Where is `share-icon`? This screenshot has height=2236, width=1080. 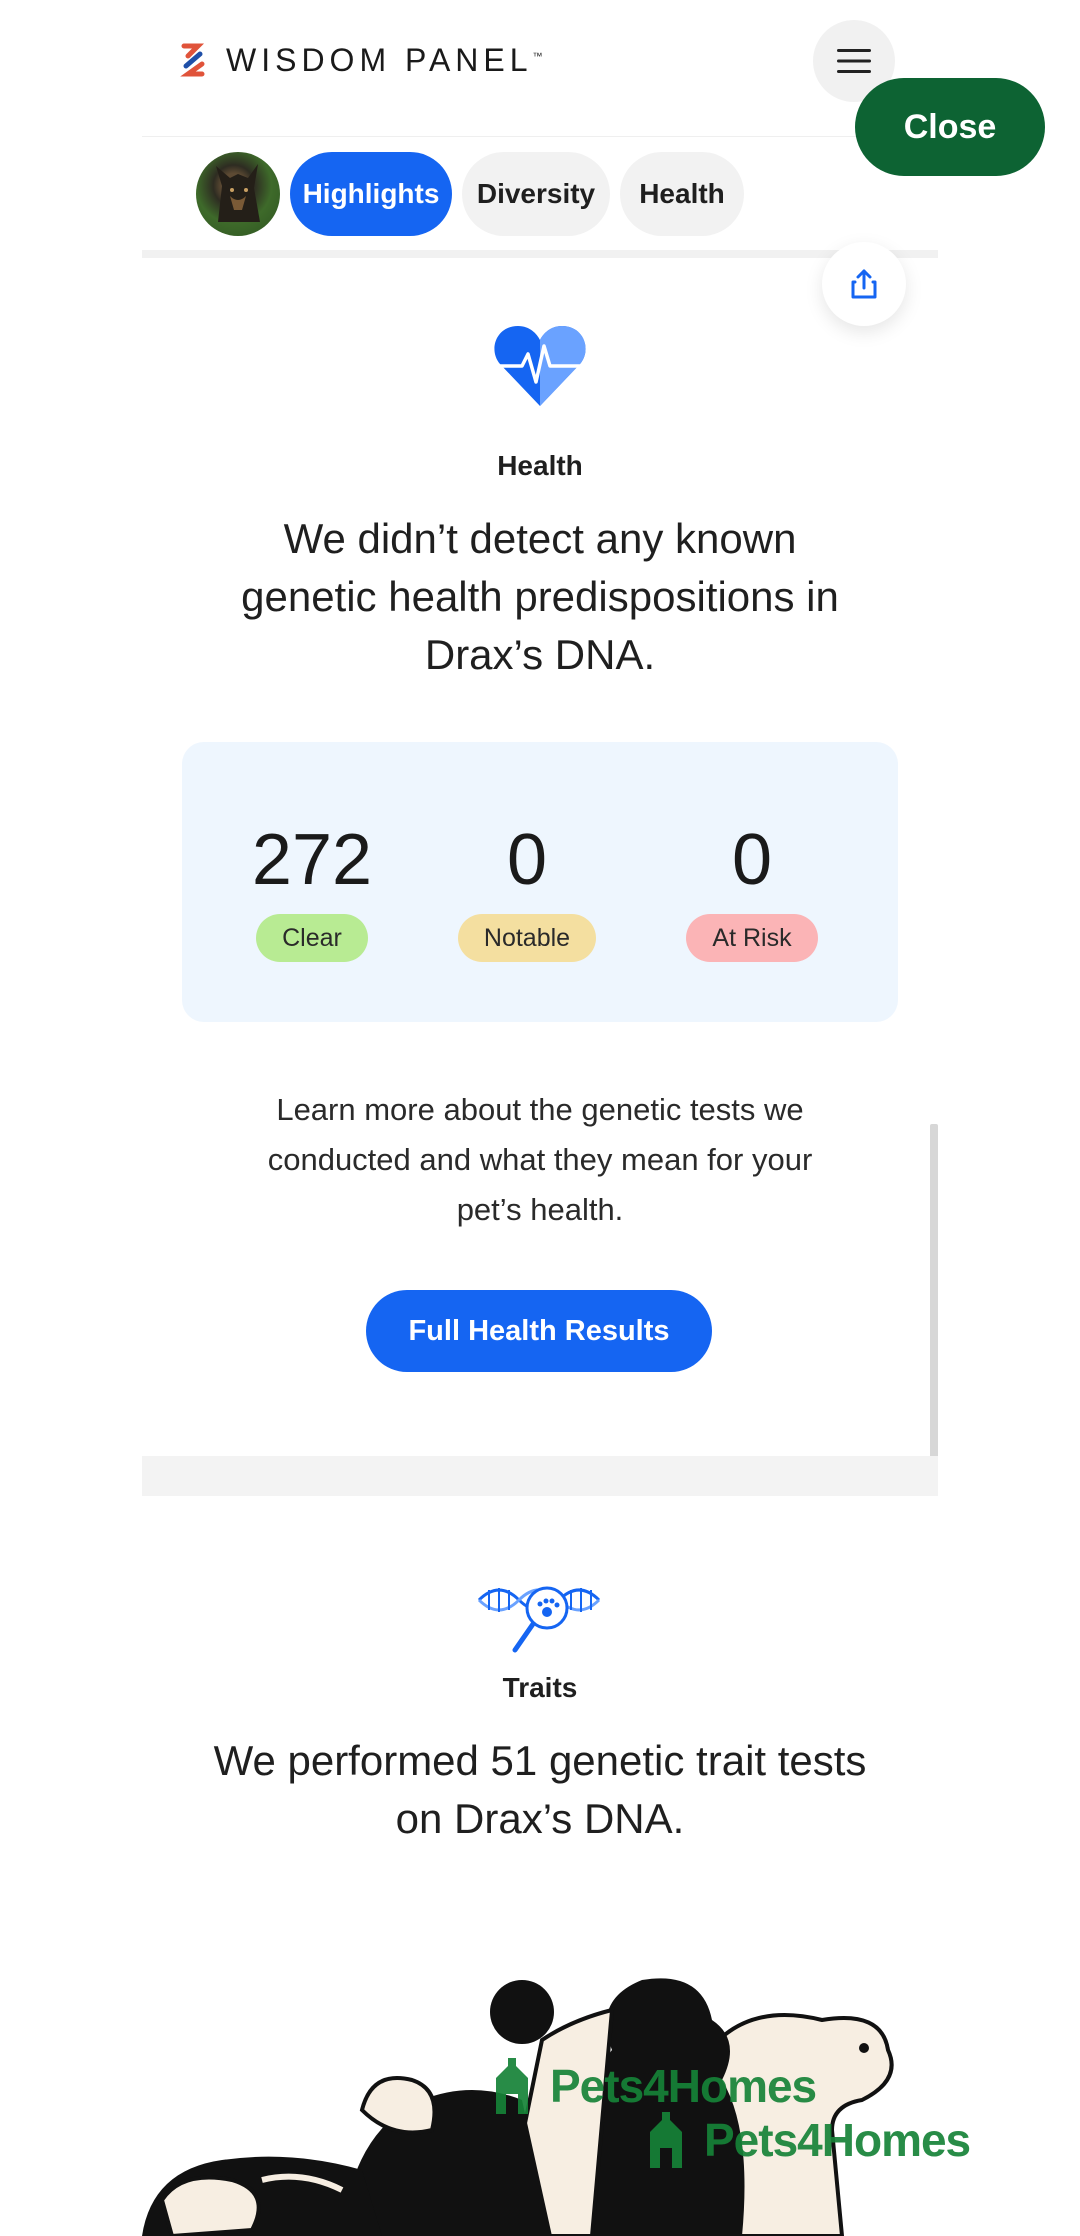 share-icon is located at coordinates (864, 284).